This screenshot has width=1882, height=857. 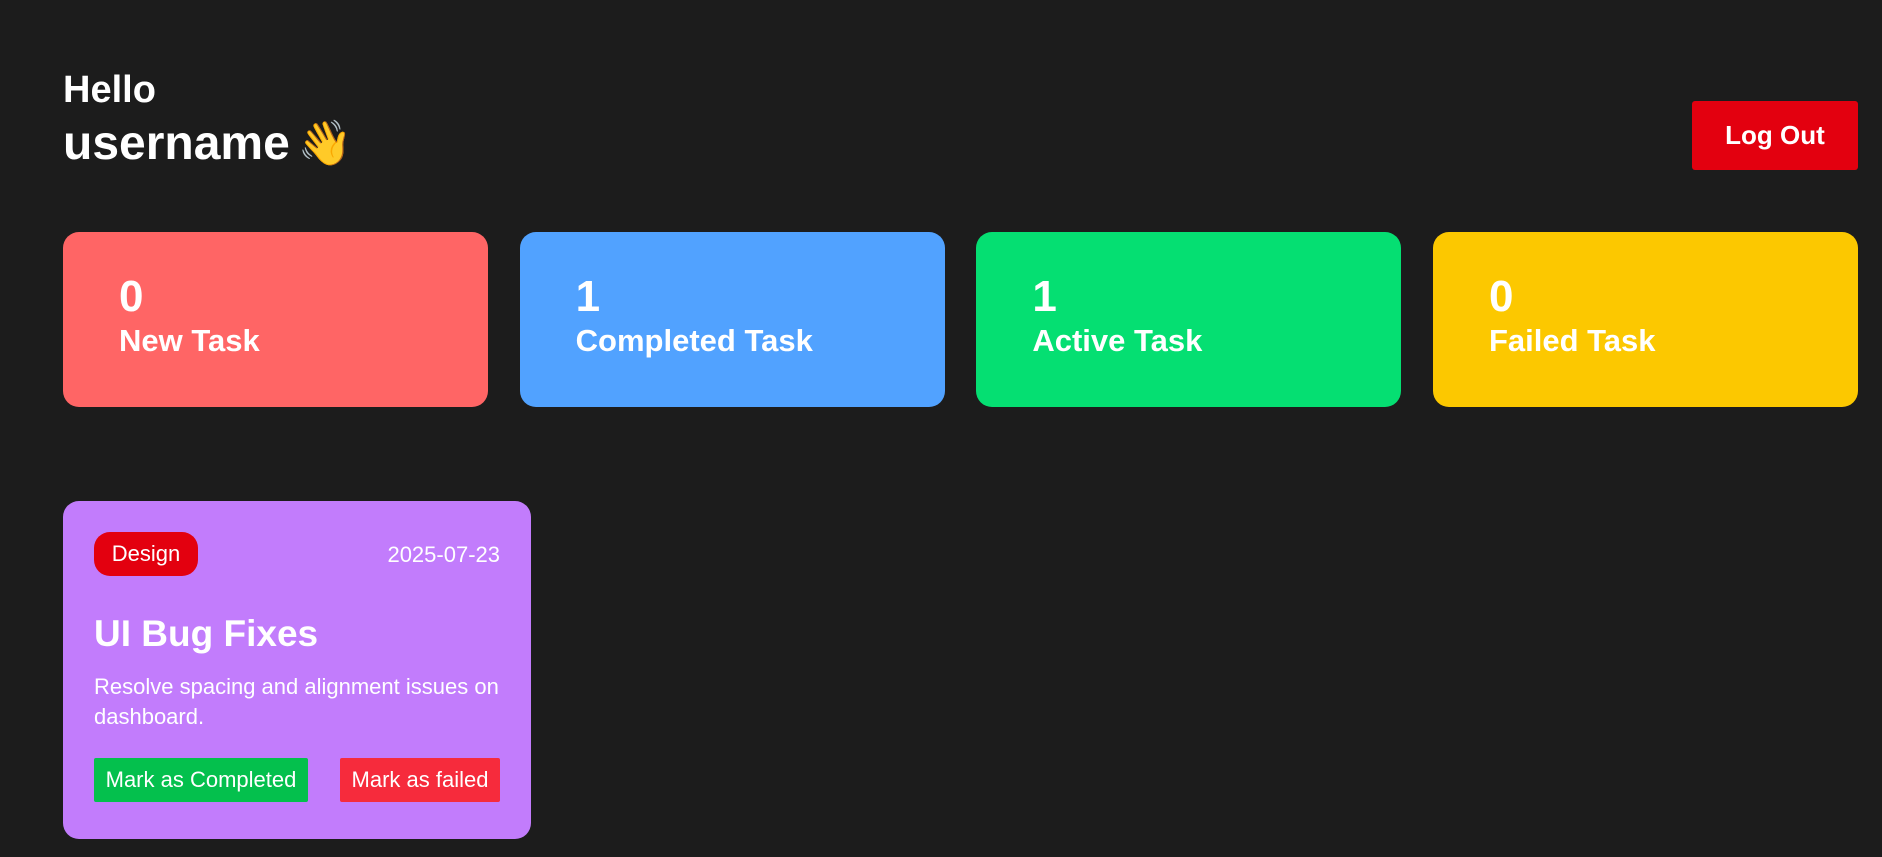 I want to click on category-badge: Design, so click(x=146, y=554).